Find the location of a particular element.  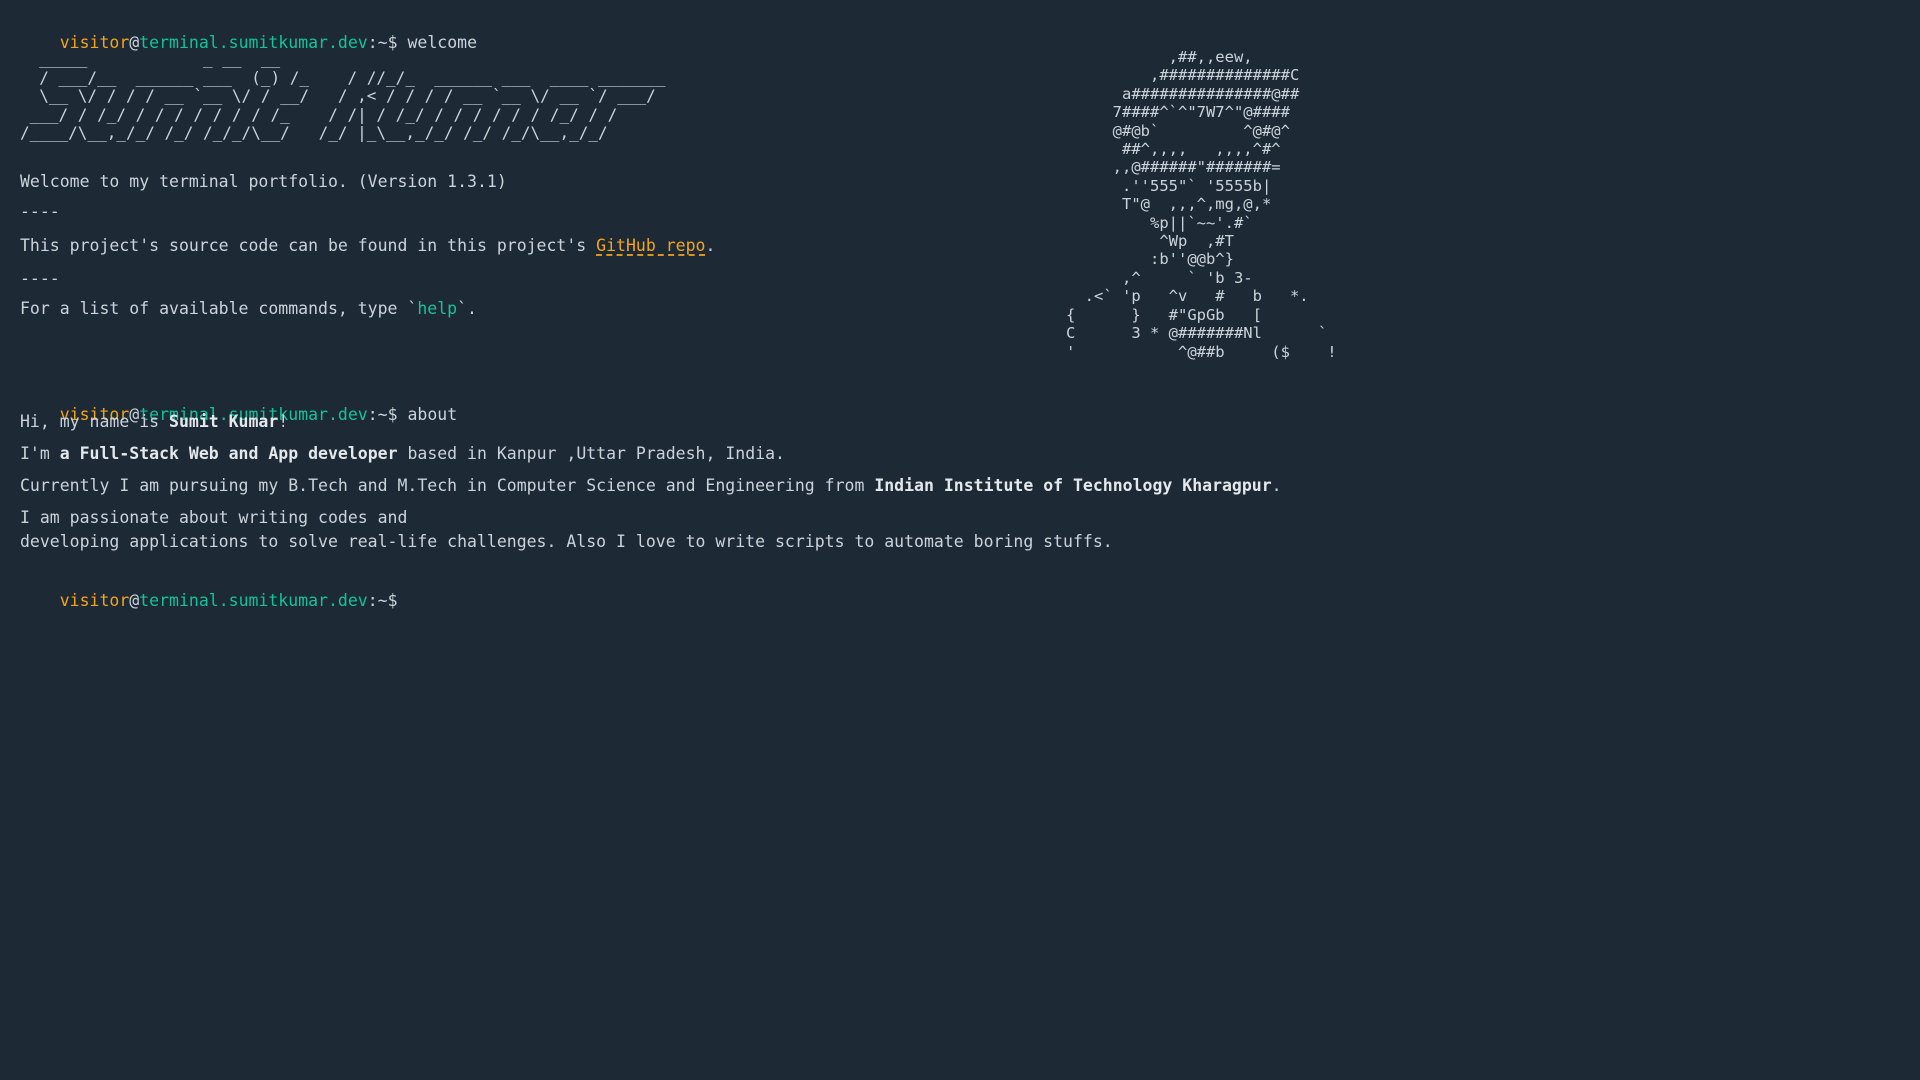

input-cursor is located at coordinates (403, 600).